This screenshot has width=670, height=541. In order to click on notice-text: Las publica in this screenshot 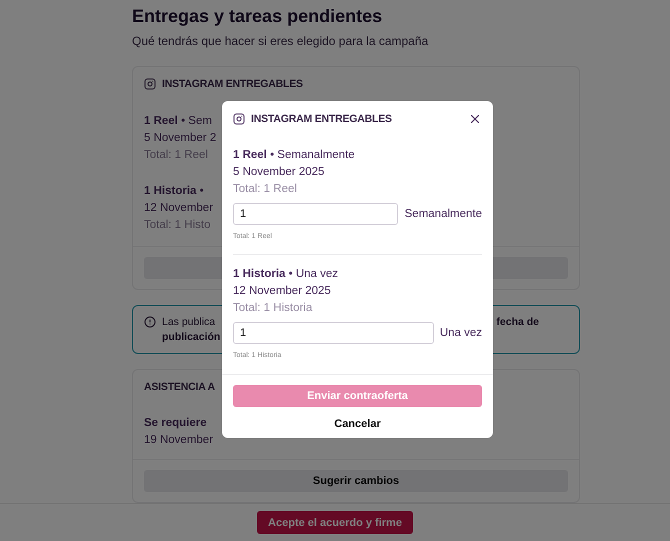, I will do `click(189, 322)`.